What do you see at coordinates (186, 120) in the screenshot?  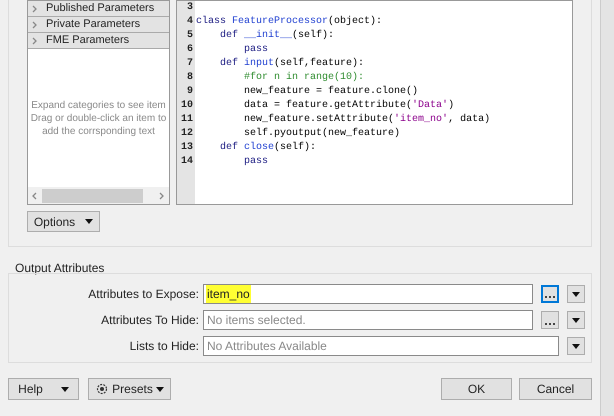 I see `line-number: 11` at bounding box center [186, 120].